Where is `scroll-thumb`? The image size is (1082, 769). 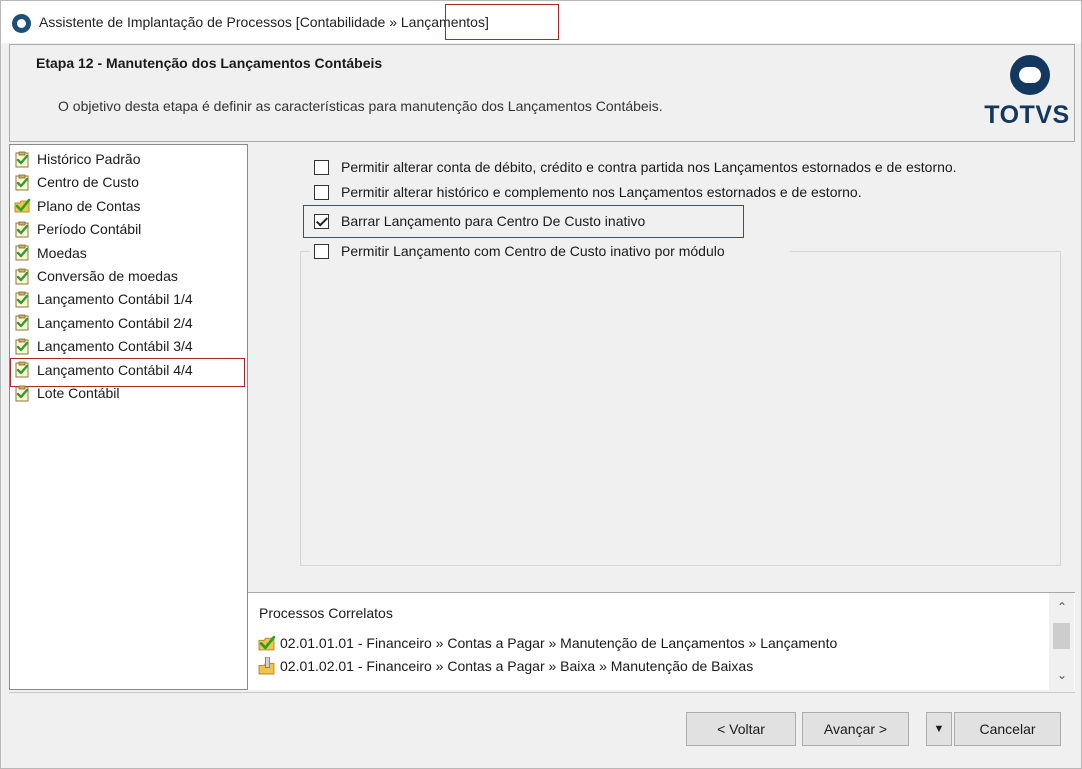 scroll-thumb is located at coordinates (1061, 636).